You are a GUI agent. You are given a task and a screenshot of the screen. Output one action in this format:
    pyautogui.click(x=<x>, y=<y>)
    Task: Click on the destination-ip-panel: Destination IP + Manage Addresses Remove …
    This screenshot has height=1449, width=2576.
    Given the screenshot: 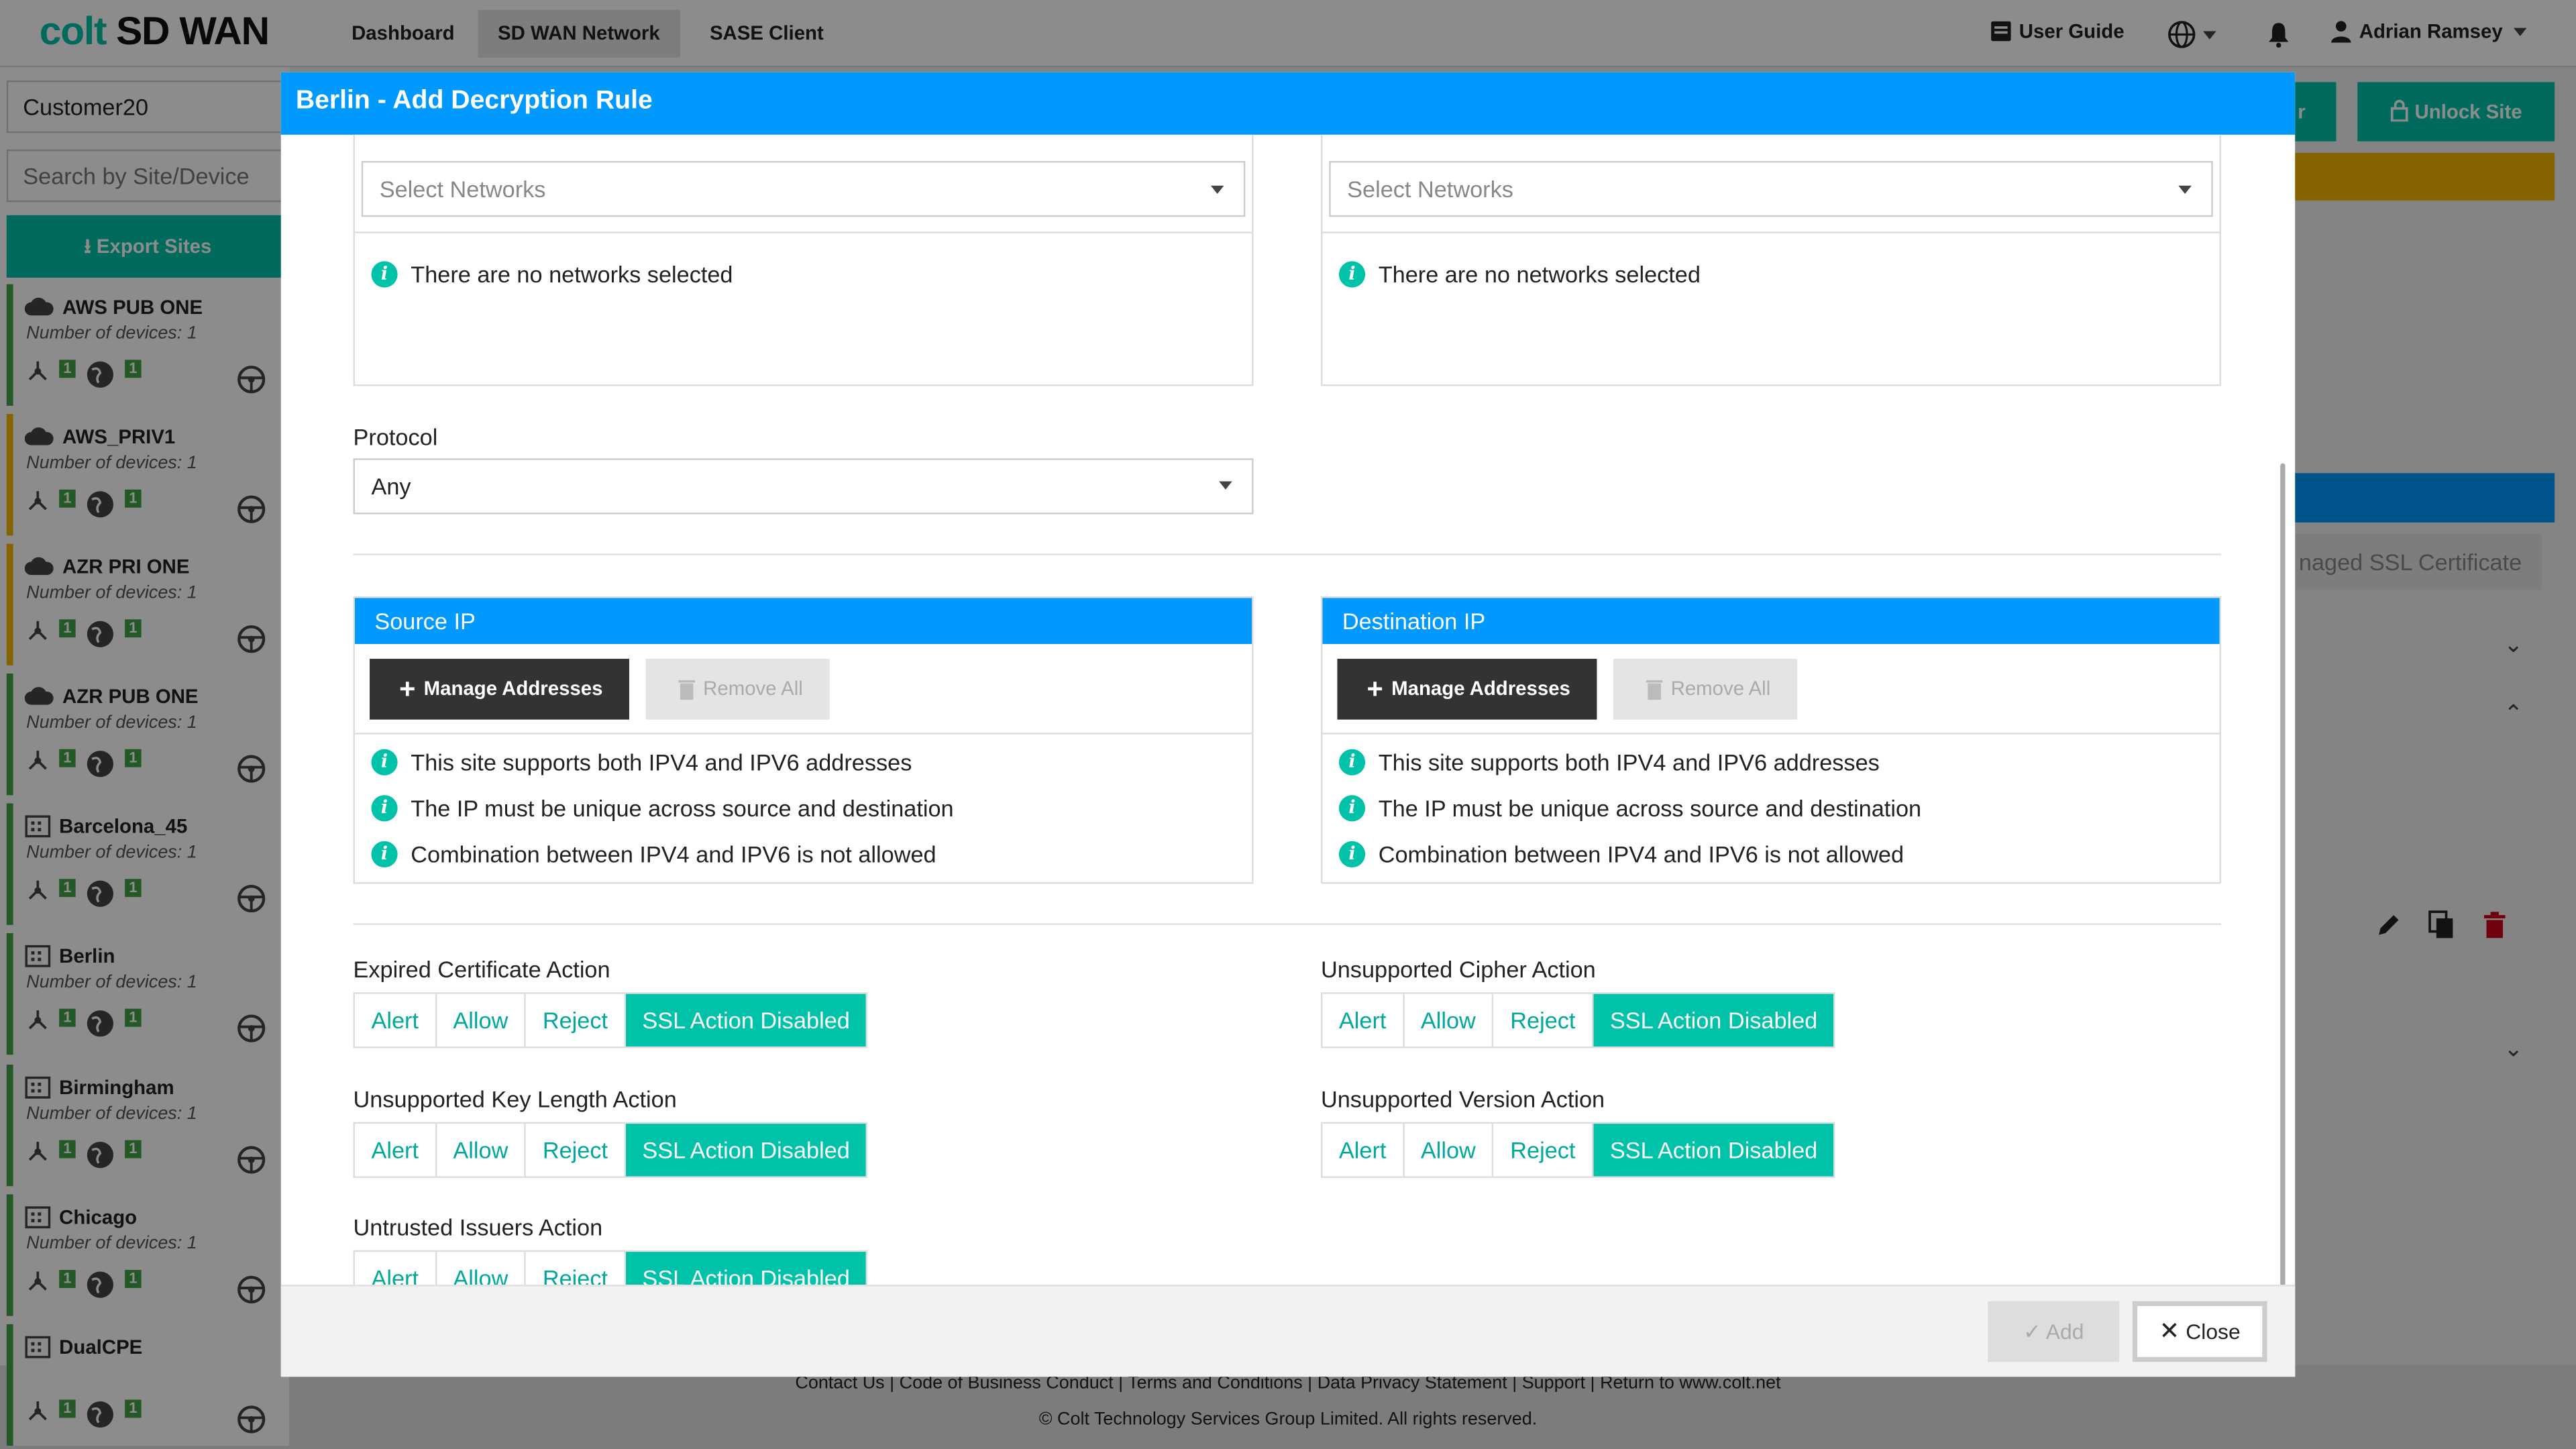 What is the action you would take?
    pyautogui.click(x=1771, y=740)
    